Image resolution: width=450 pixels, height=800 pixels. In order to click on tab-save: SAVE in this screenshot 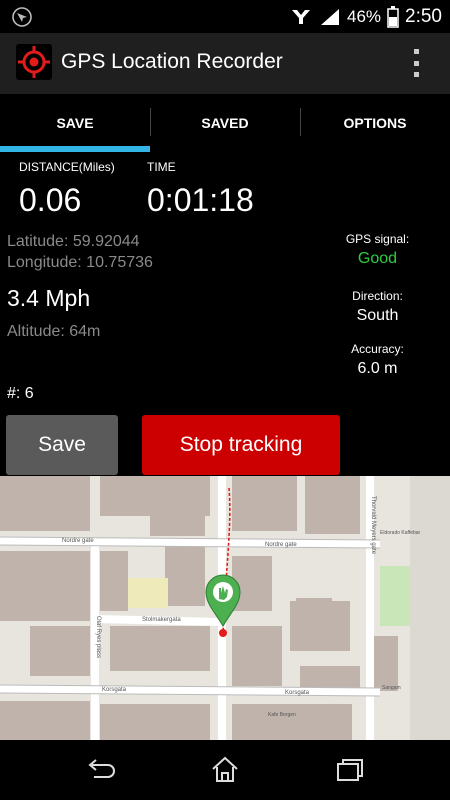, I will do `click(75, 123)`.